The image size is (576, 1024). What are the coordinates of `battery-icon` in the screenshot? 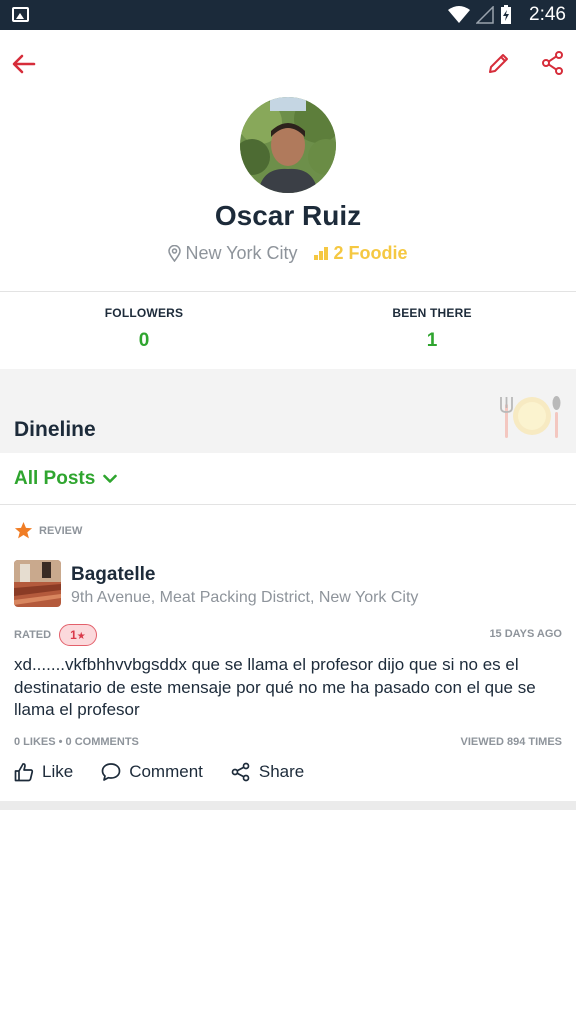 It's located at (506, 14).